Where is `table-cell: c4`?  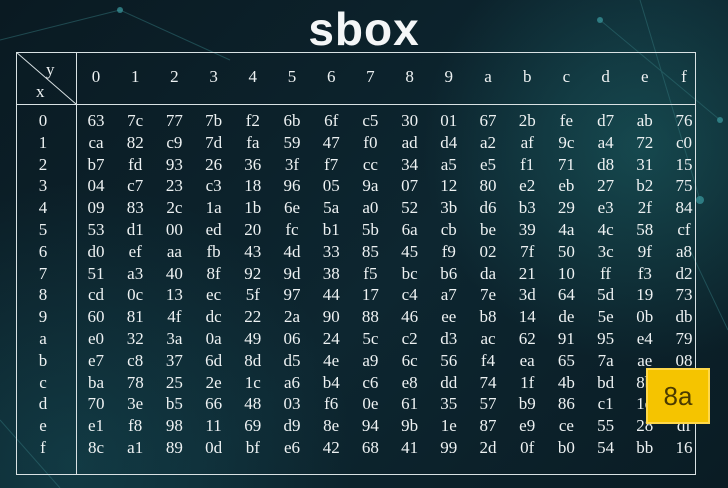 table-cell: c4 is located at coordinates (409, 295).